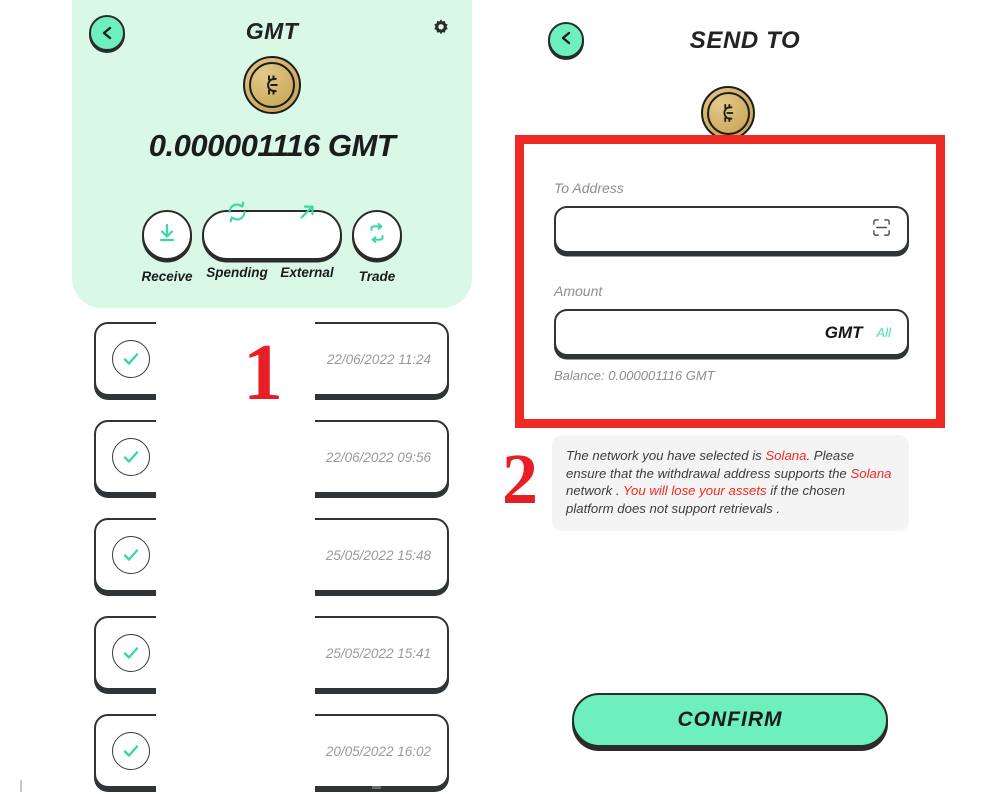 The width and height of the screenshot is (1000, 794). I want to click on wallet-settings-button, so click(441, 31).